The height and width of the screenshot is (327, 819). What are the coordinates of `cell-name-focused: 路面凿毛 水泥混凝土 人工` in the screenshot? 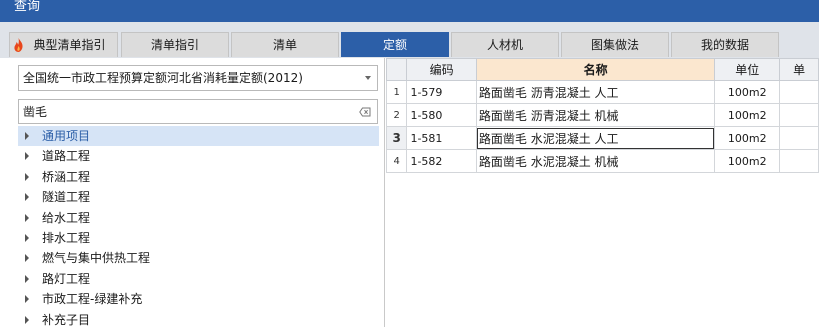 It's located at (595, 138).